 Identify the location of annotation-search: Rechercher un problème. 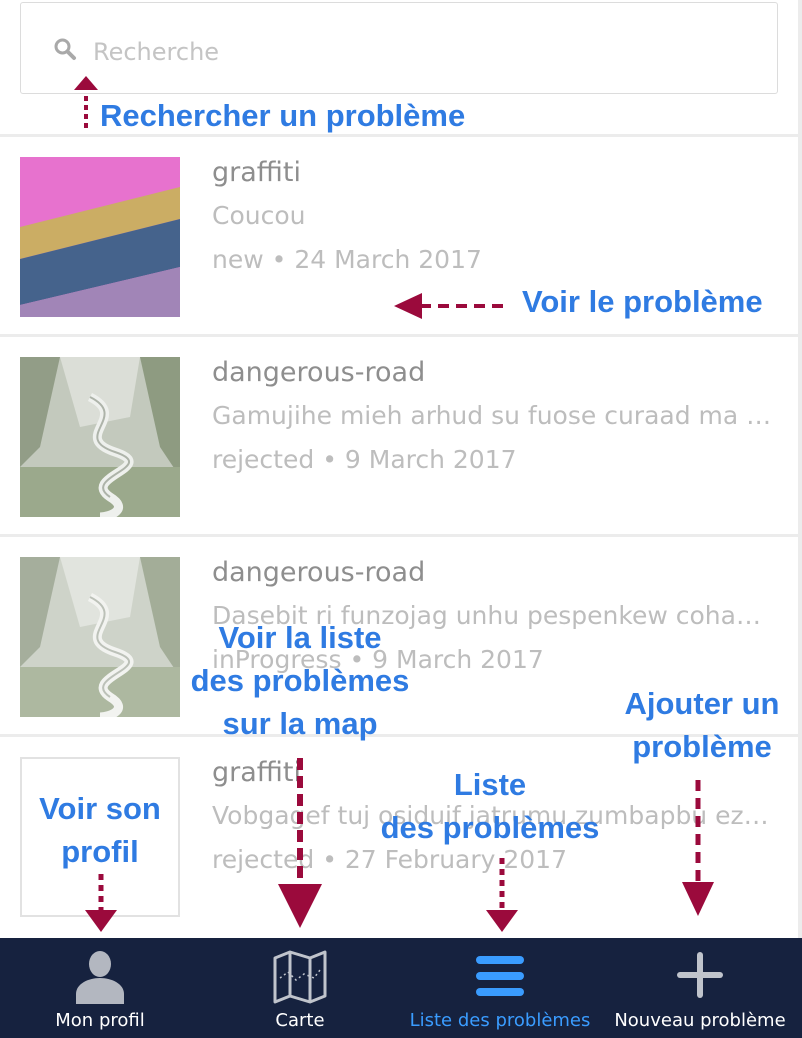
(283, 115).